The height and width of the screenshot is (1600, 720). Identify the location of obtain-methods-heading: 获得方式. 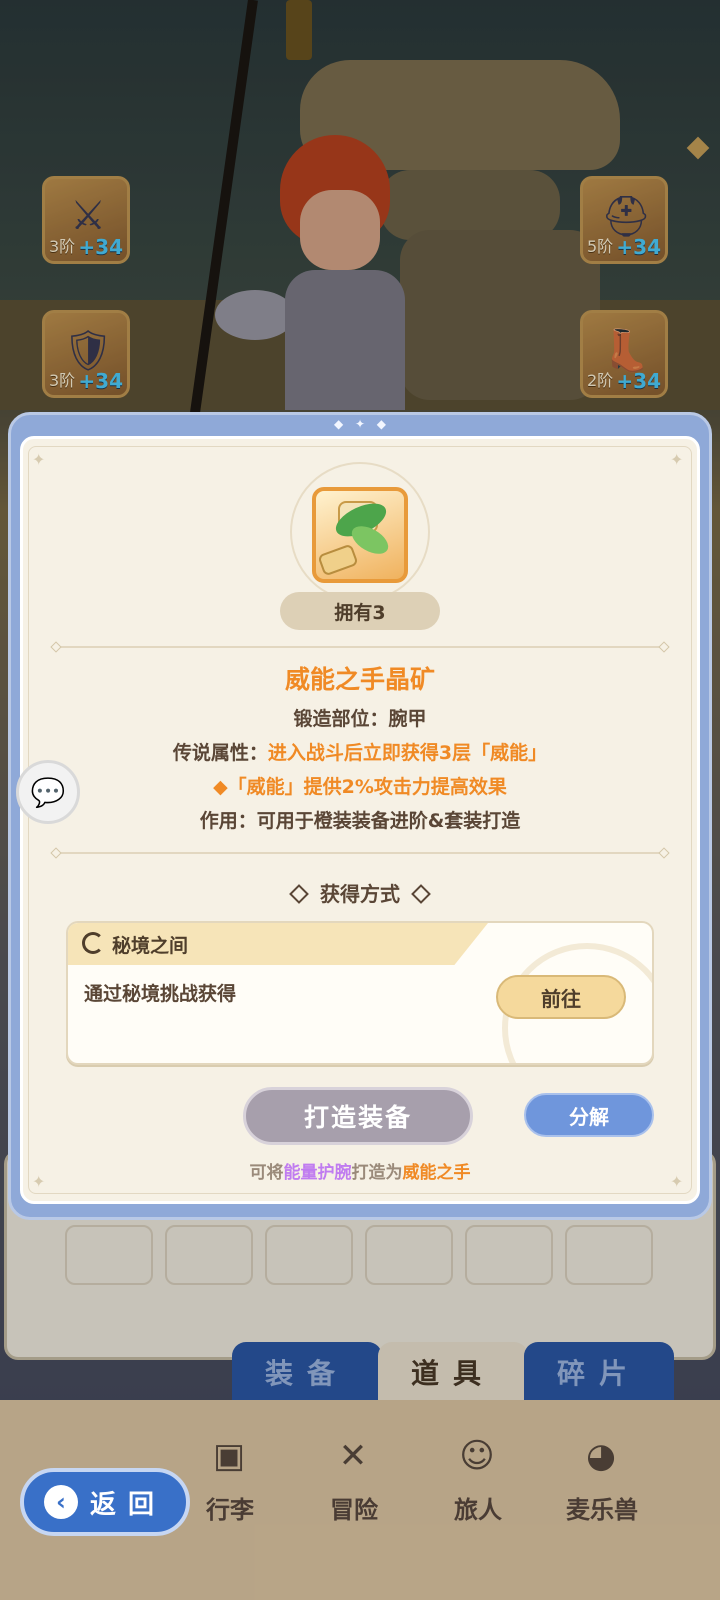
(360, 892).